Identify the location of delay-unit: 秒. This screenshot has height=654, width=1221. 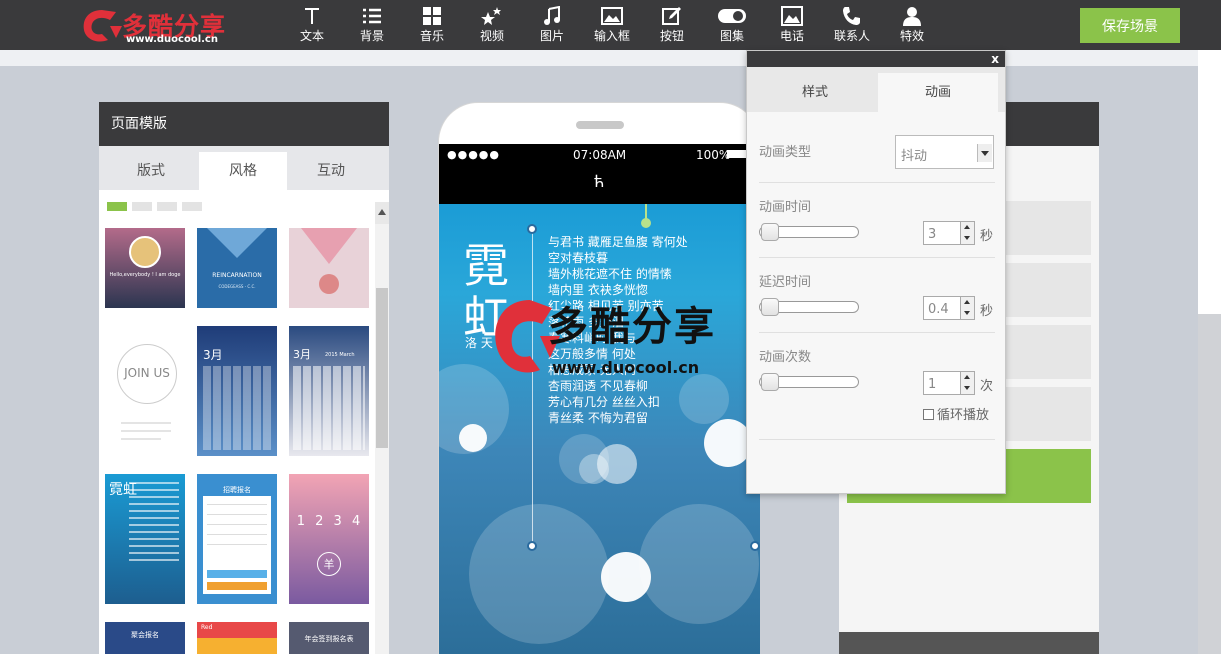
(987, 311).